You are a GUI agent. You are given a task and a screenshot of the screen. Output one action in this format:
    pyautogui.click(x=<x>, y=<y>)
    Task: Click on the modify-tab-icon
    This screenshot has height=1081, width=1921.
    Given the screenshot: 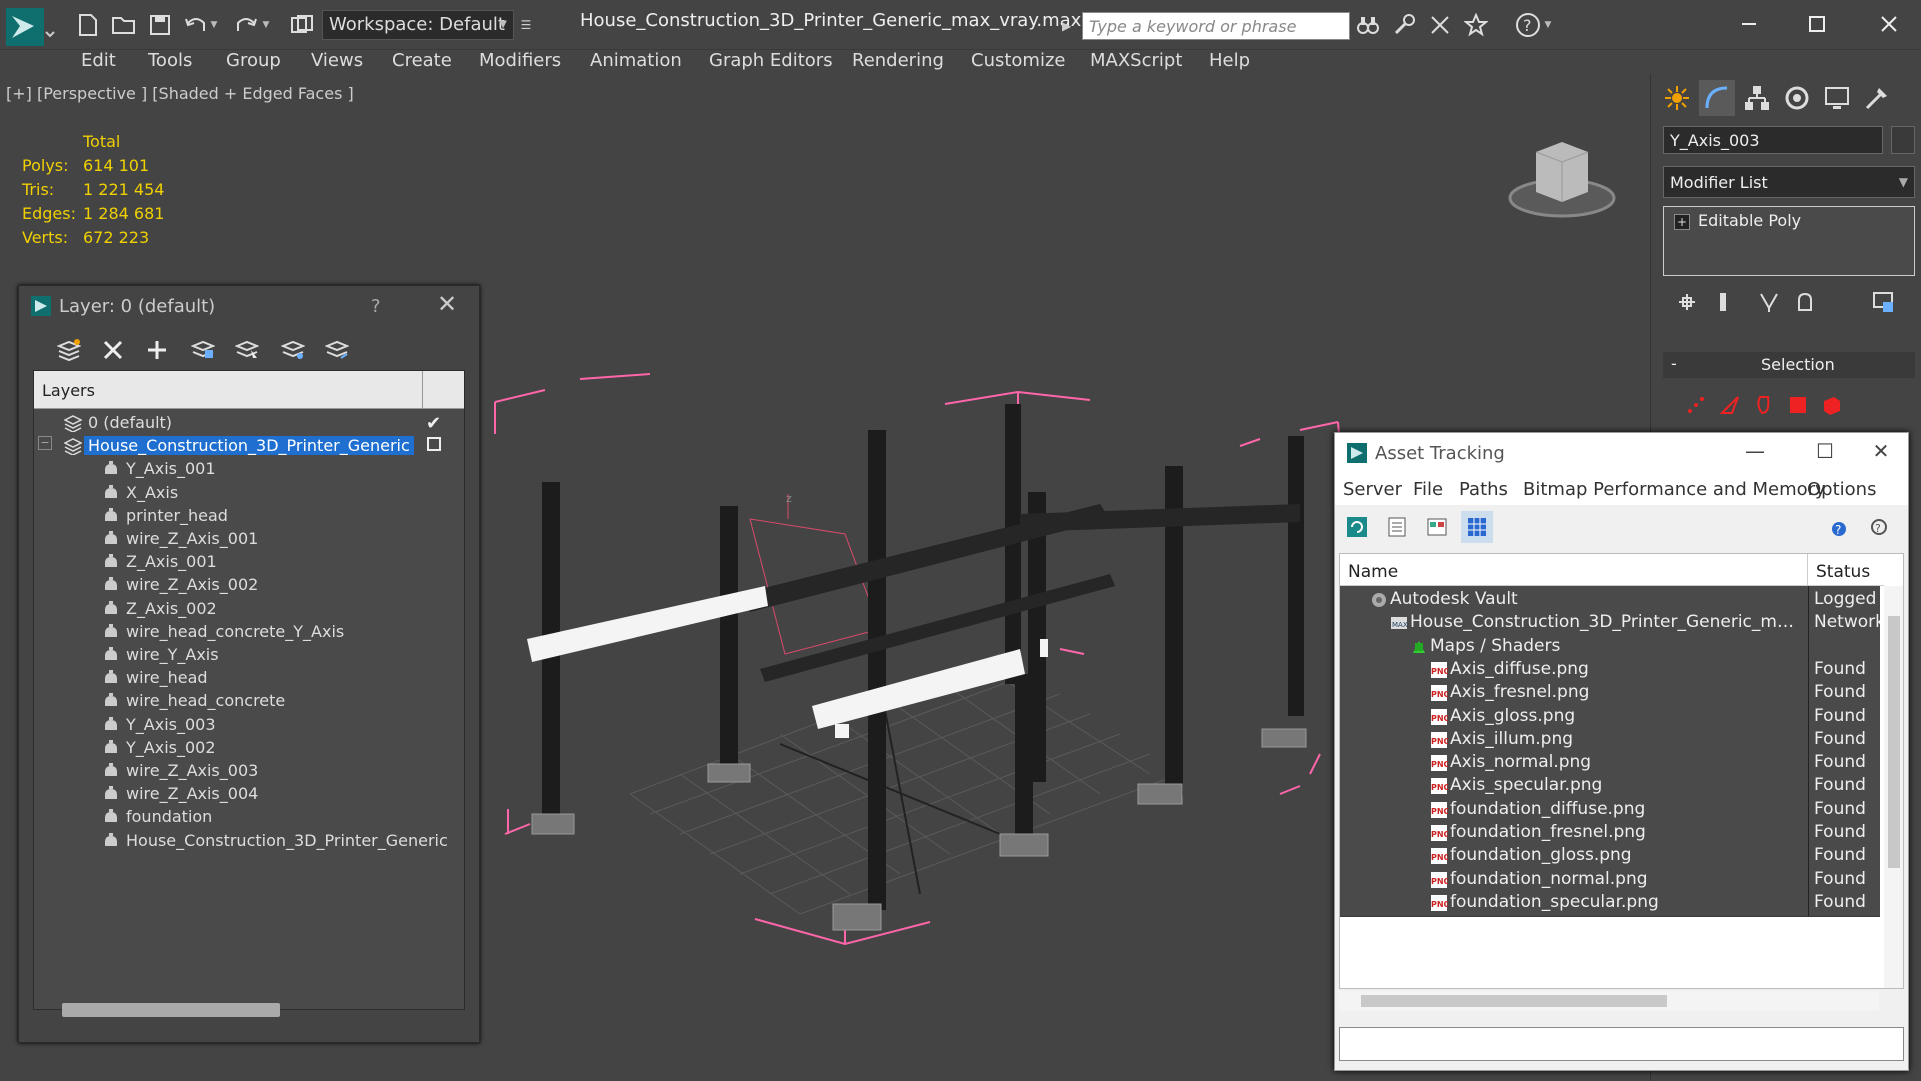 What is the action you would take?
    pyautogui.click(x=1717, y=98)
    